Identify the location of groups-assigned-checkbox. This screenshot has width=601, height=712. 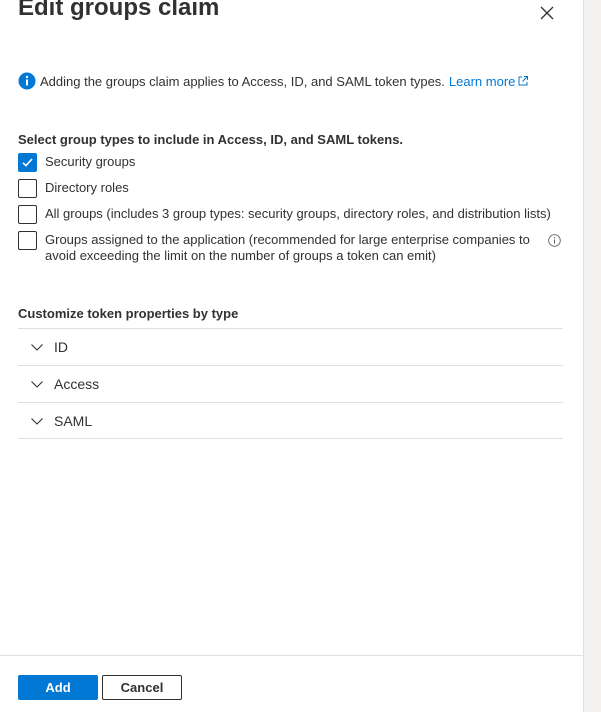
(27, 240).